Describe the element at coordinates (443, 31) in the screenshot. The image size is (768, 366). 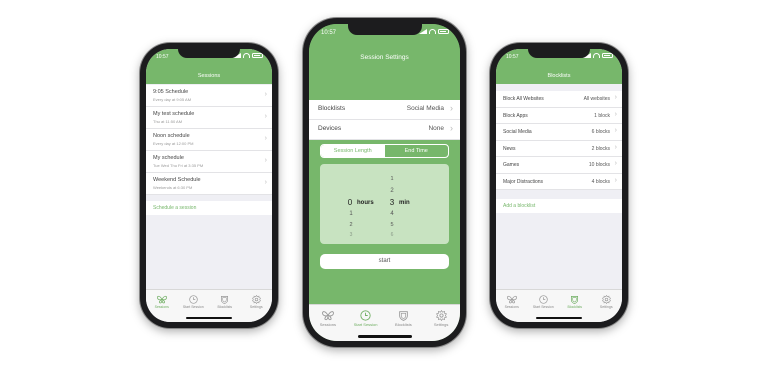
I see `battery-icon` at that location.